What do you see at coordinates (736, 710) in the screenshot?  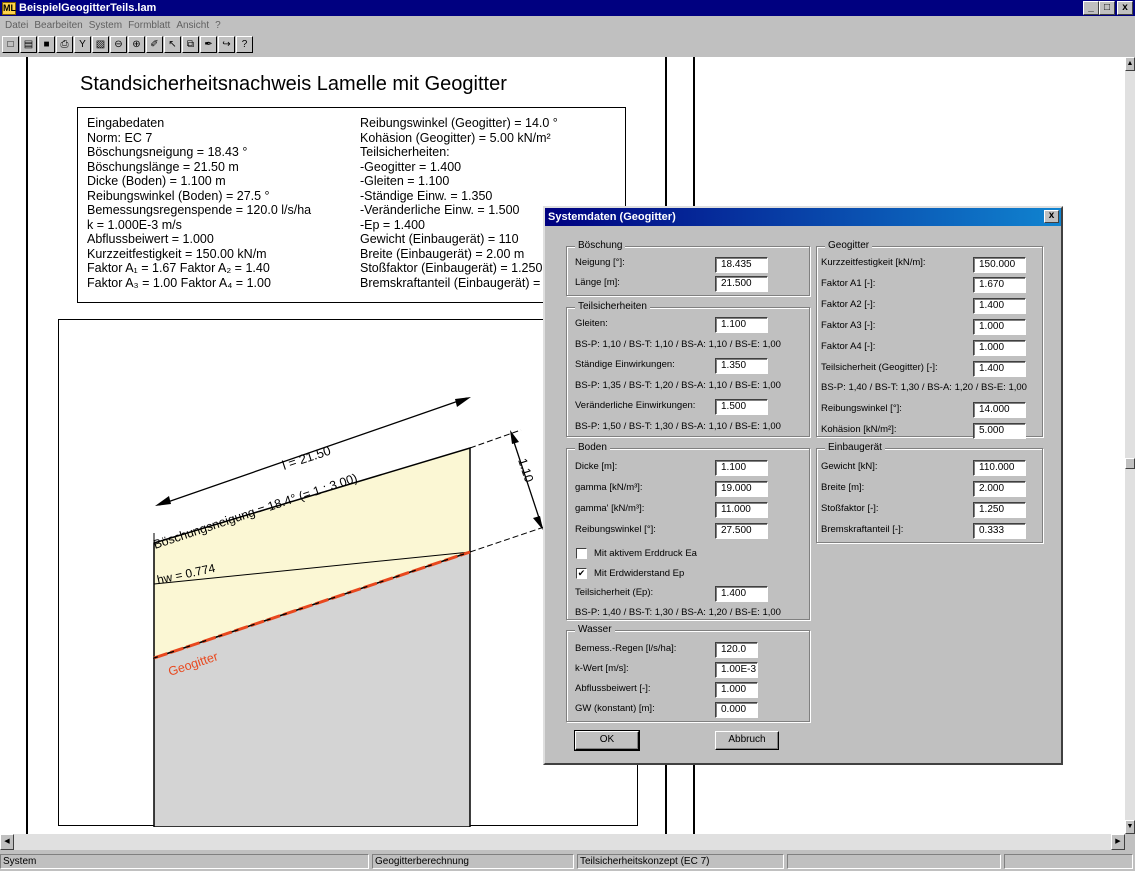 I see `gw-field: 0.000` at bounding box center [736, 710].